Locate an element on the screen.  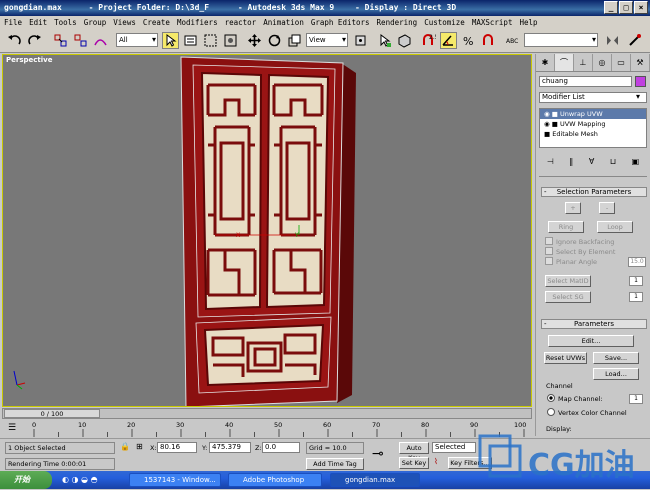
window-crossing-icon is located at coordinates (230, 40).